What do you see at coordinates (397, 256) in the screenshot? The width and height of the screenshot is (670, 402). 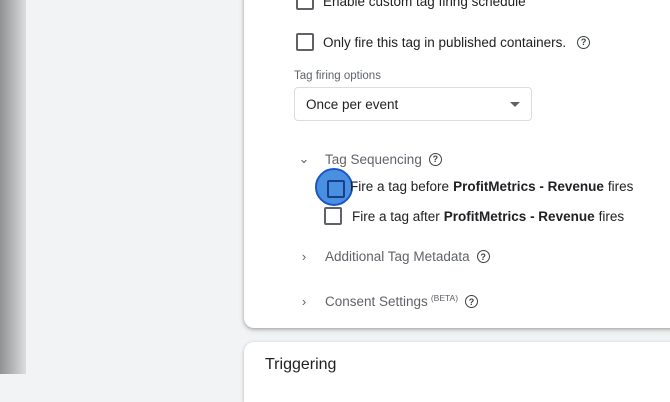 I see `tag-metadata-title: Additional Tag Metadata` at bounding box center [397, 256].